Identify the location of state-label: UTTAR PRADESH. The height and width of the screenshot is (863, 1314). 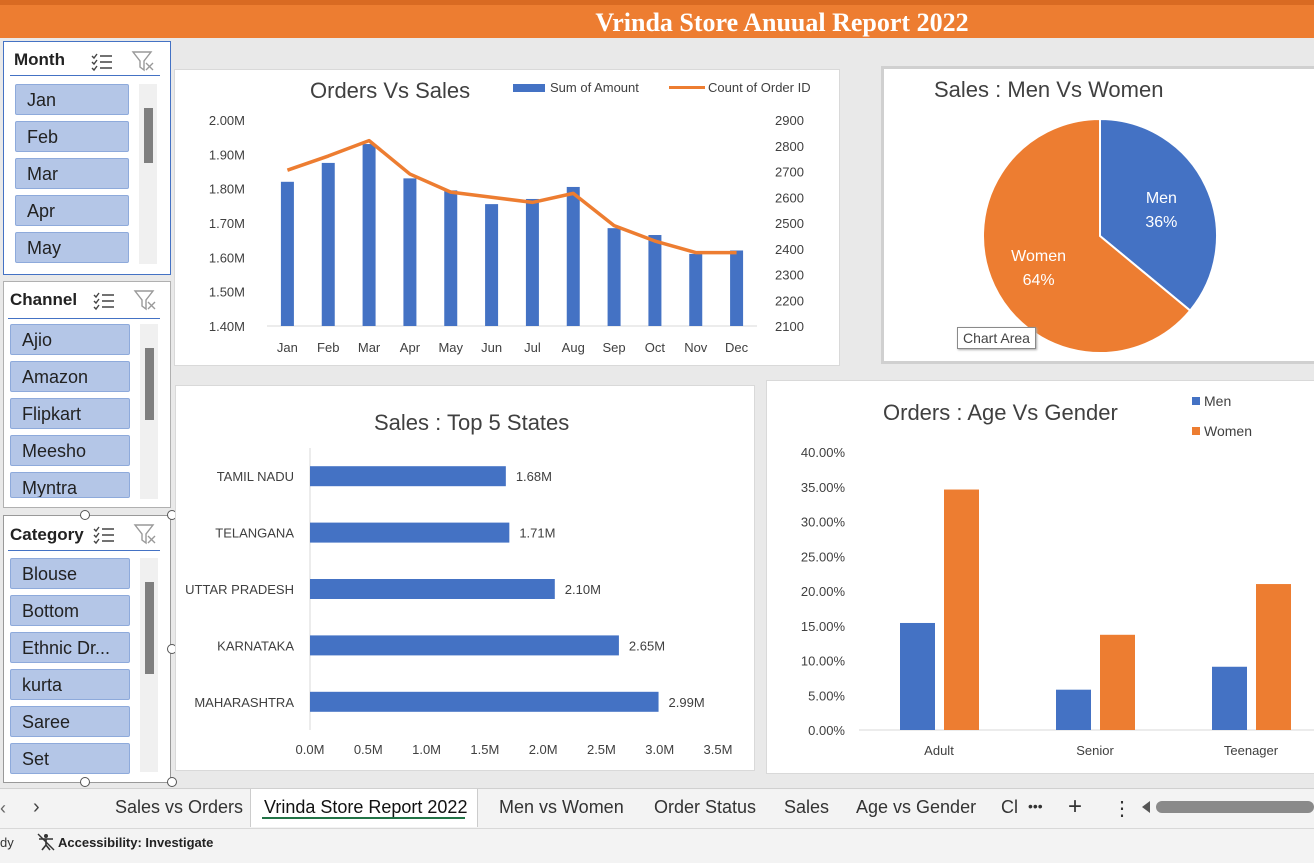
(239, 589).